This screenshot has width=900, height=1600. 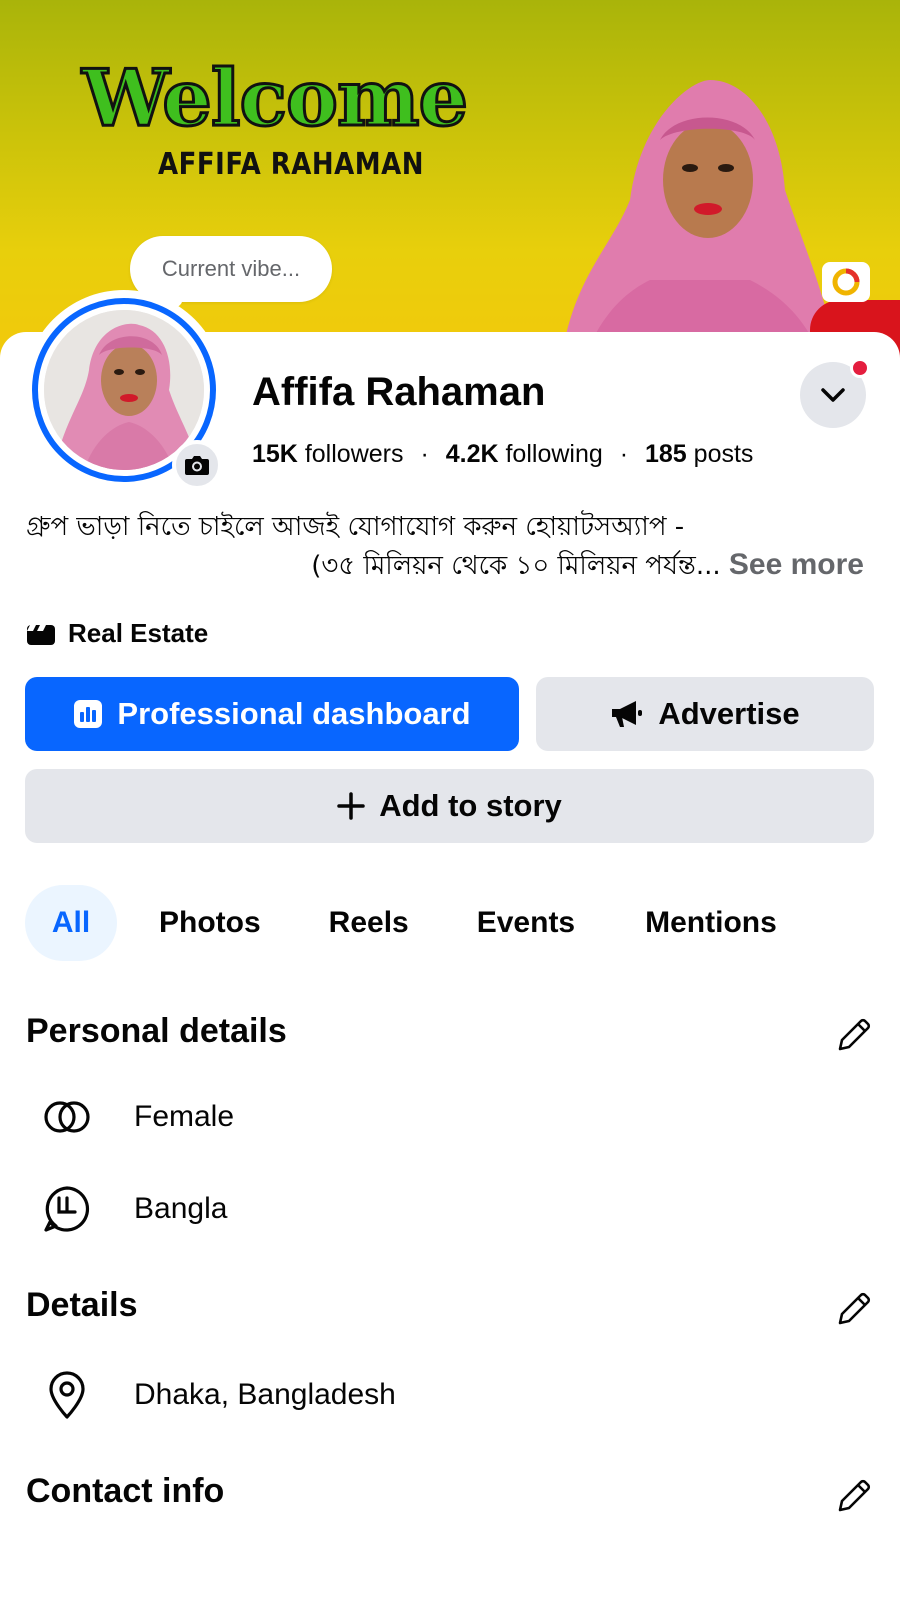 I want to click on detail-row-gender: Female, so click(x=137, y=1117).